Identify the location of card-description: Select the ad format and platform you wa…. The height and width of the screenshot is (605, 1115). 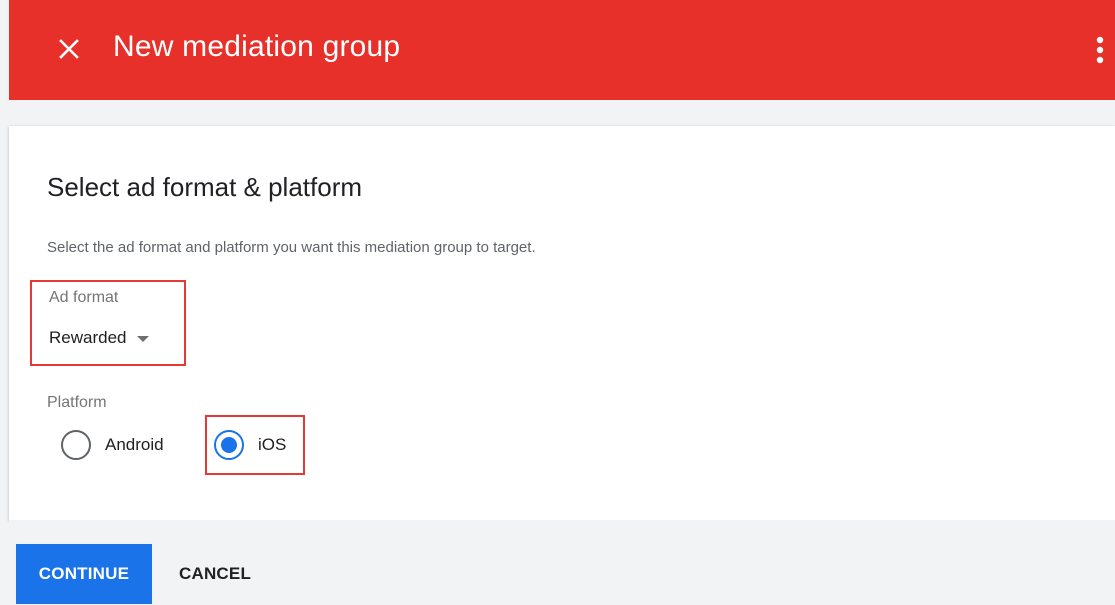
(291, 247).